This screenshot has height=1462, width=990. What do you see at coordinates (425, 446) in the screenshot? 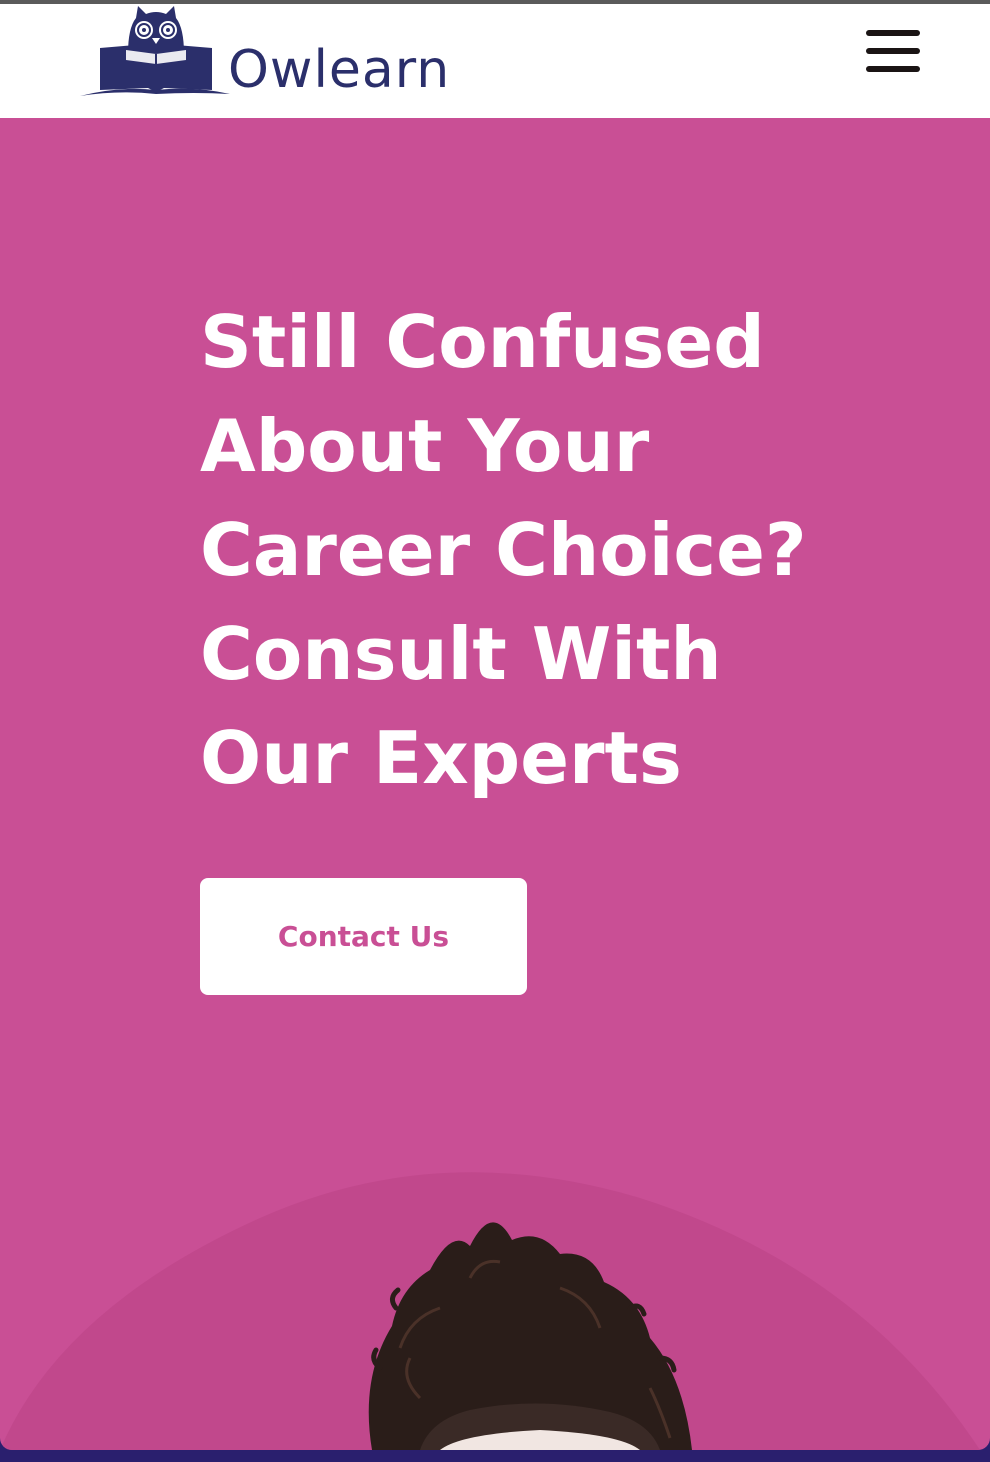
I see `hero-title-line: About Your` at bounding box center [425, 446].